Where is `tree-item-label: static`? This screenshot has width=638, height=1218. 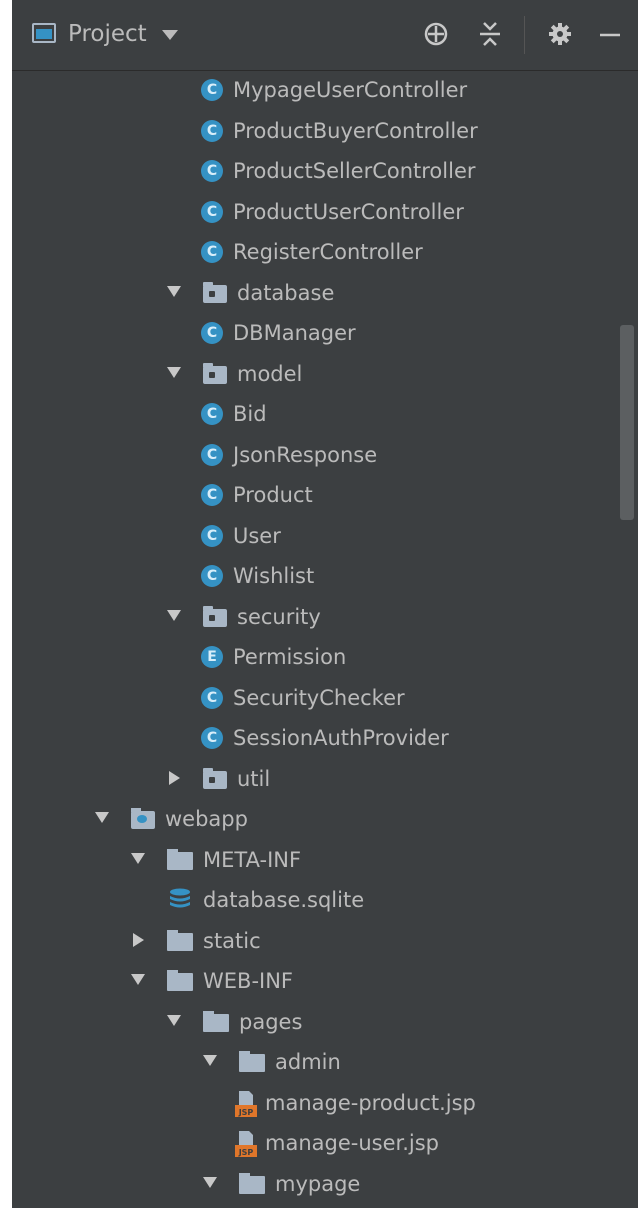
tree-item-label: static is located at coordinates (232, 940).